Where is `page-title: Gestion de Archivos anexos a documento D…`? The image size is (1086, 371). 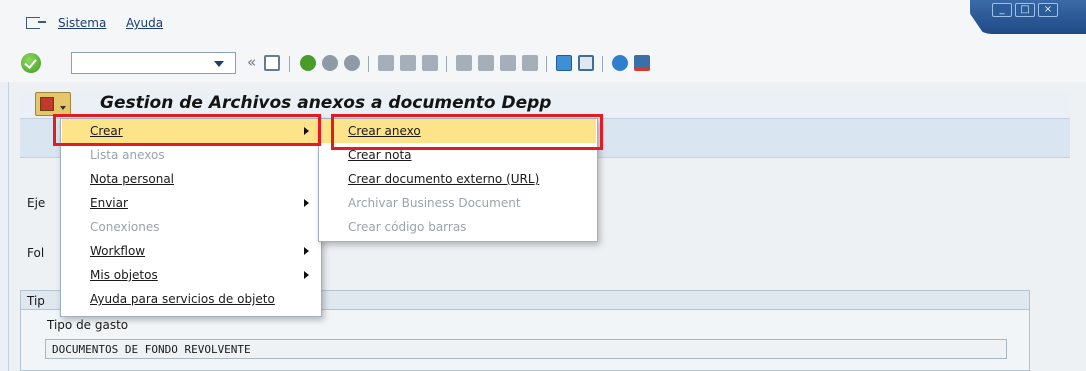
page-title: Gestion de Archivos anexos a documento D… is located at coordinates (326, 103).